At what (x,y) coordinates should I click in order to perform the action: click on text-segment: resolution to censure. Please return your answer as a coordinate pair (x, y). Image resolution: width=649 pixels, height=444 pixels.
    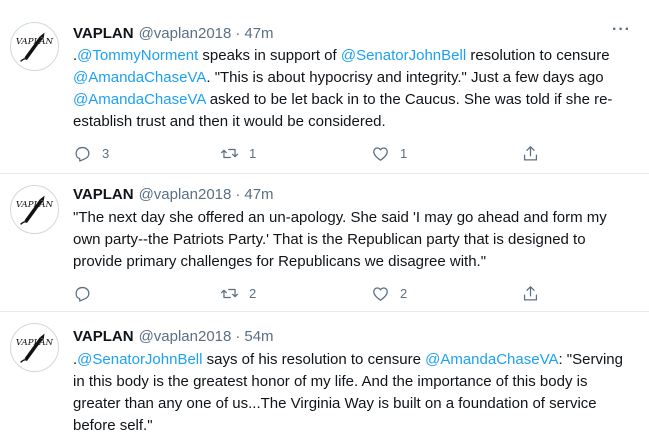
    Looking at the image, I should click on (538, 55).